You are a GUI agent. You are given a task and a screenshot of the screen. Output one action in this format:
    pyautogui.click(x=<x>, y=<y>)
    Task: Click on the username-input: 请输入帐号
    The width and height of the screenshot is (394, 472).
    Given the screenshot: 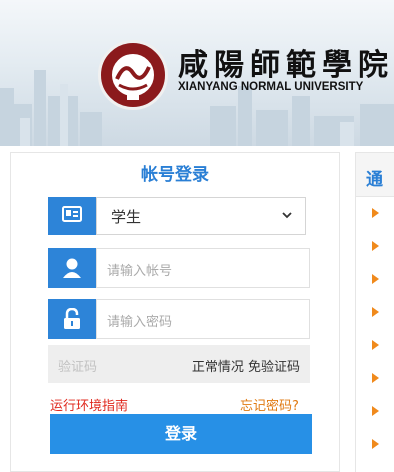 What is the action you would take?
    pyautogui.click(x=203, y=268)
    